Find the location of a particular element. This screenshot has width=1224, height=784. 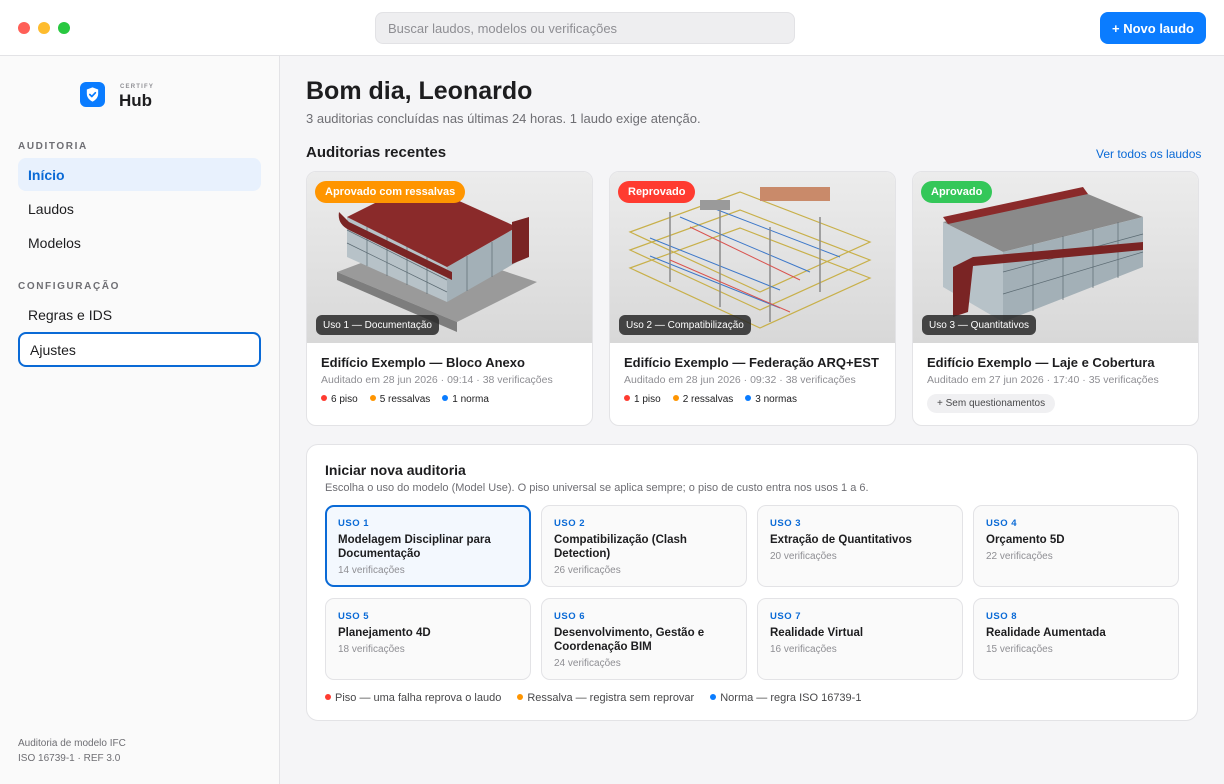

model-use-tile-5: USO 5 Planejamento 4D 18 verificações is located at coordinates (428, 639).